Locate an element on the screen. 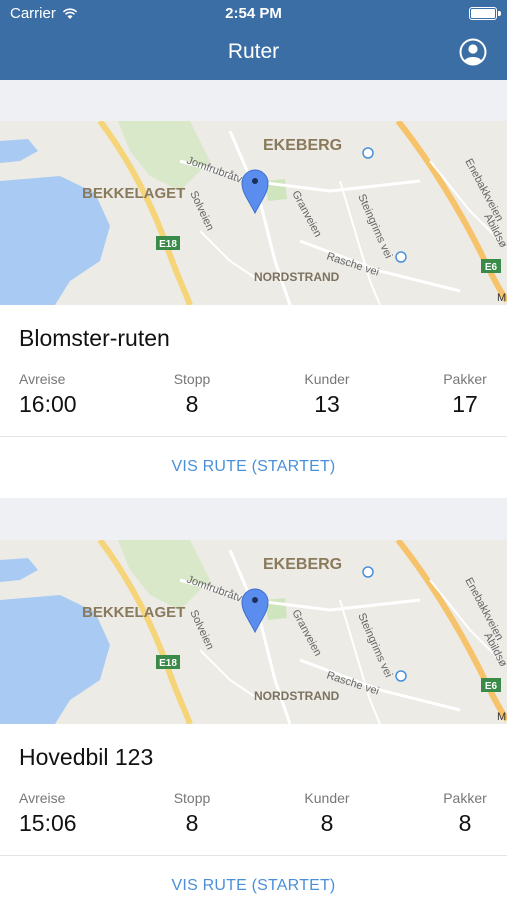  stat-value-pakker: 8 is located at coordinates (465, 823).